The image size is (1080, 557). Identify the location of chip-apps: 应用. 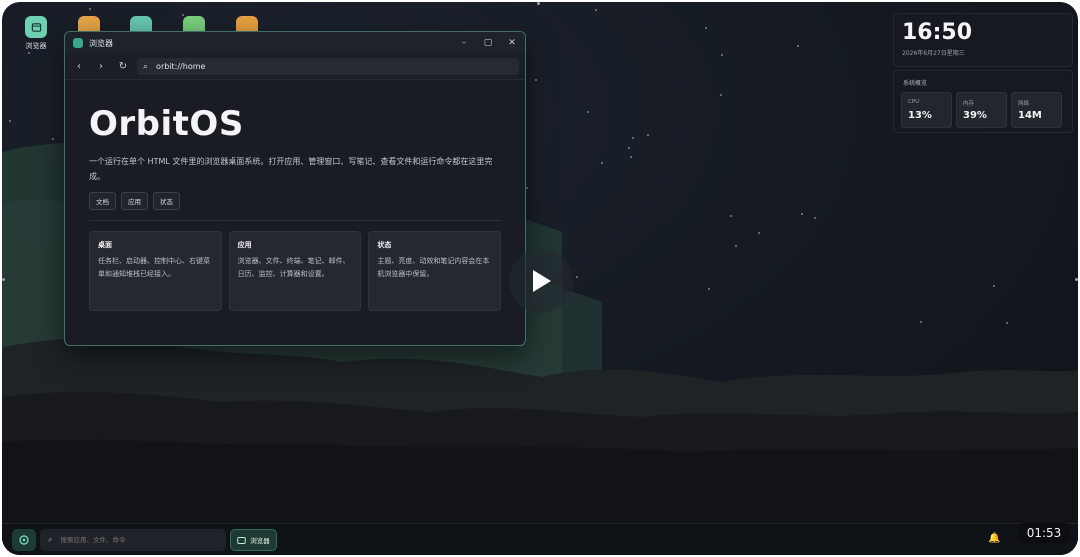
(134, 201).